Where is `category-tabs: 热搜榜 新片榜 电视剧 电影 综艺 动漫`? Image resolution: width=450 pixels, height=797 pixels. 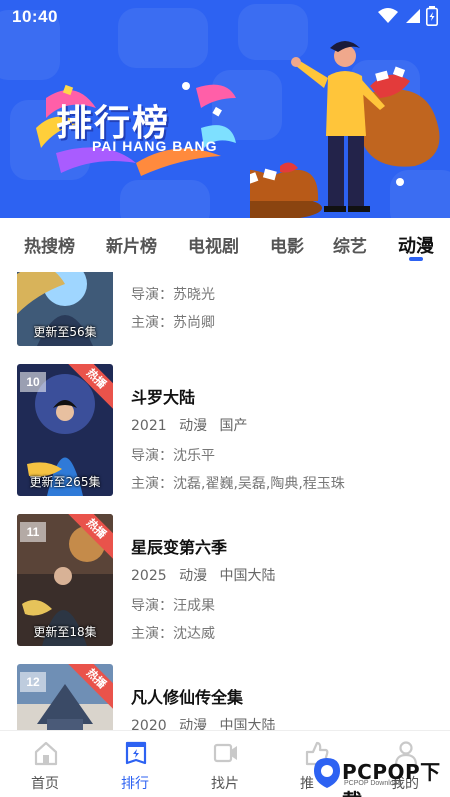
category-tabs: 热搜榜 新片榜 电视剧 电影 综艺 动漫 is located at coordinates (225, 245).